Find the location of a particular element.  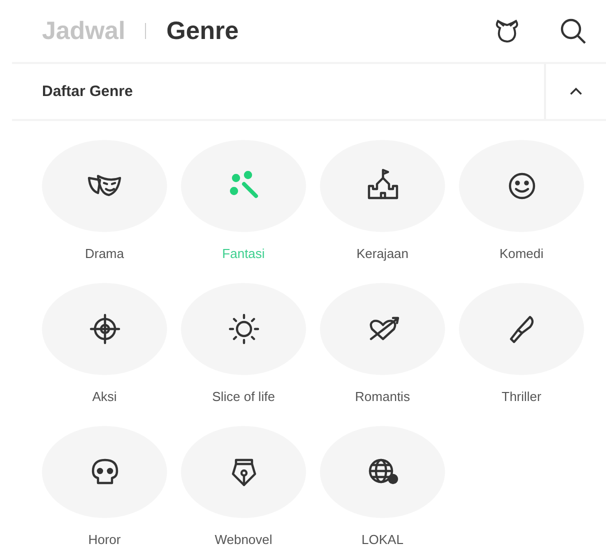

search-icon is located at coordinates (573, 31).